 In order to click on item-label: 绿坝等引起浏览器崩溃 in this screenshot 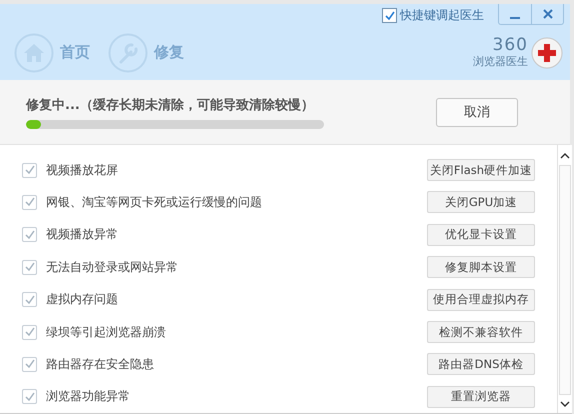, I will do `click(106, 332)`.